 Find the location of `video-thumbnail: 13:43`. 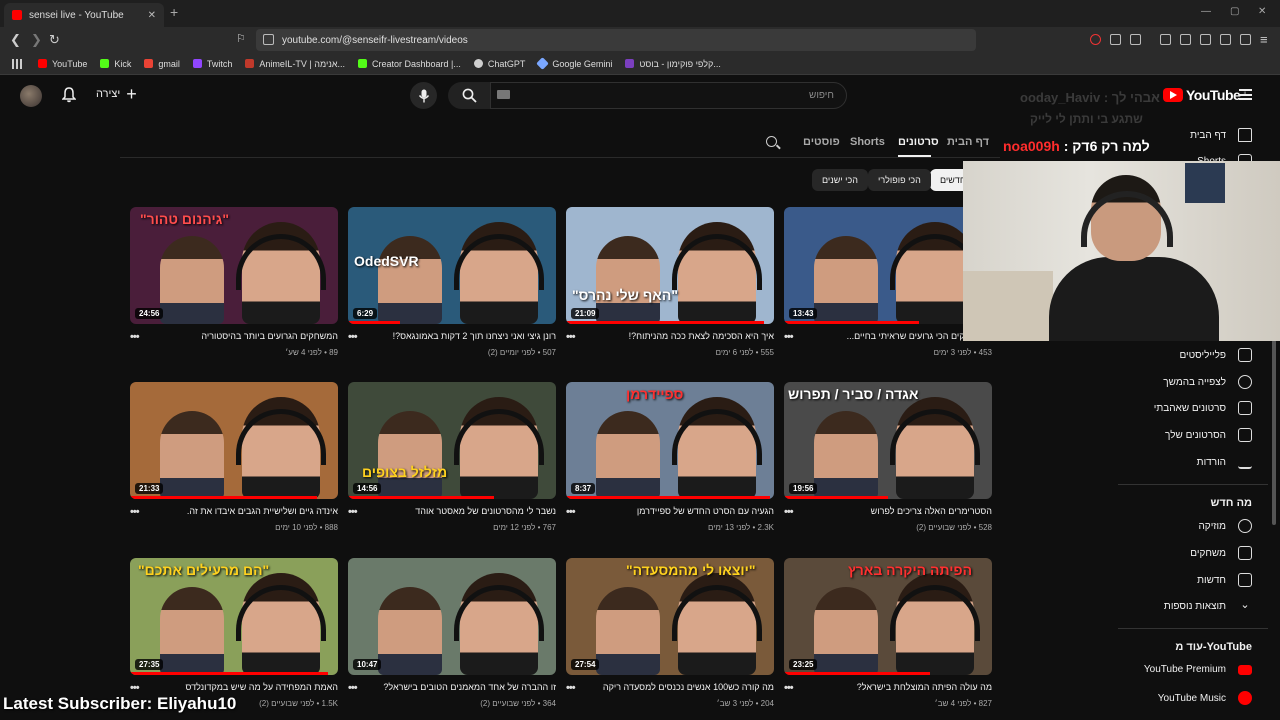

video-thumbnail: 13:43 is located at coordinates (888, 265).